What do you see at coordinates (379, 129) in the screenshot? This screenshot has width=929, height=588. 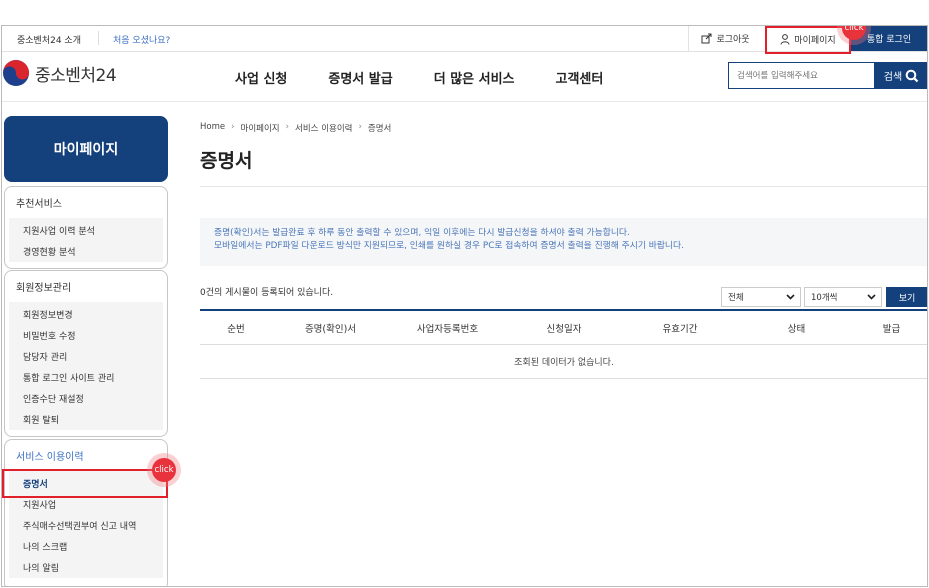 I see `breadcrumb-current: 증명서` at bounding box center [379, 129].